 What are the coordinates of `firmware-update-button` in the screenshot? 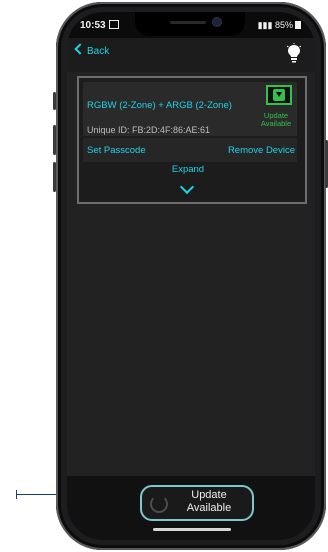 It's located at (279, 95).